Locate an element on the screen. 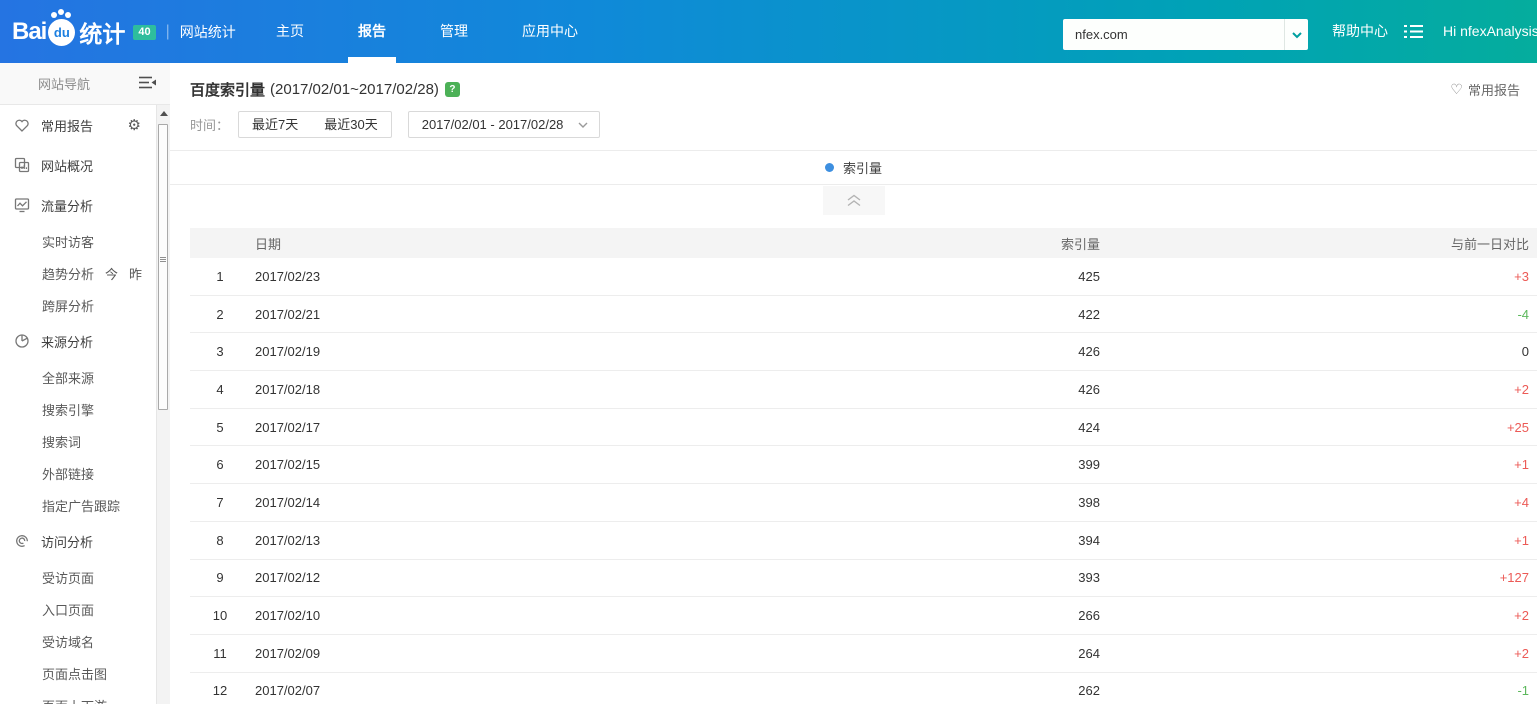 Image resolution: width=1537 pixels, height=704 pixels. sidebar-collapse-icon is located at coordinates (147, 84).